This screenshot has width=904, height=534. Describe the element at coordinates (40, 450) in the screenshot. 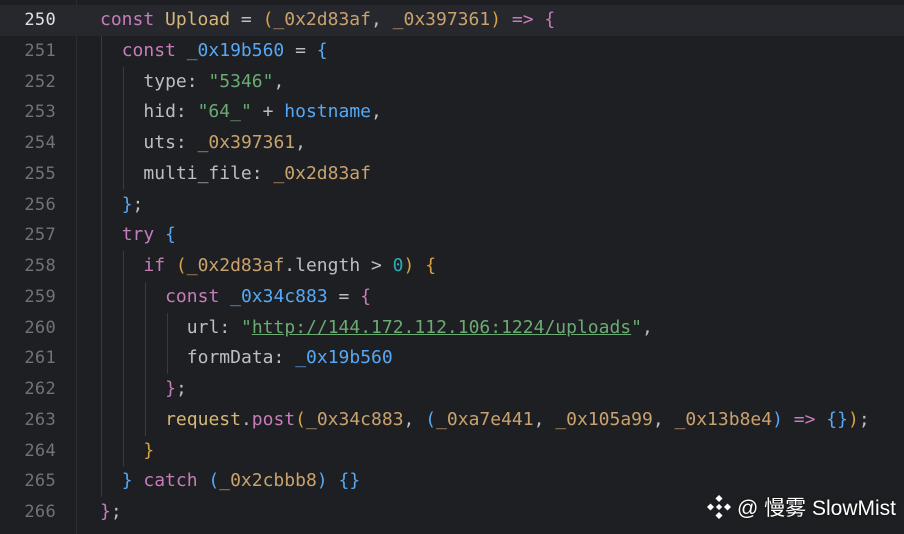

I see `line-number: 264` at that location.